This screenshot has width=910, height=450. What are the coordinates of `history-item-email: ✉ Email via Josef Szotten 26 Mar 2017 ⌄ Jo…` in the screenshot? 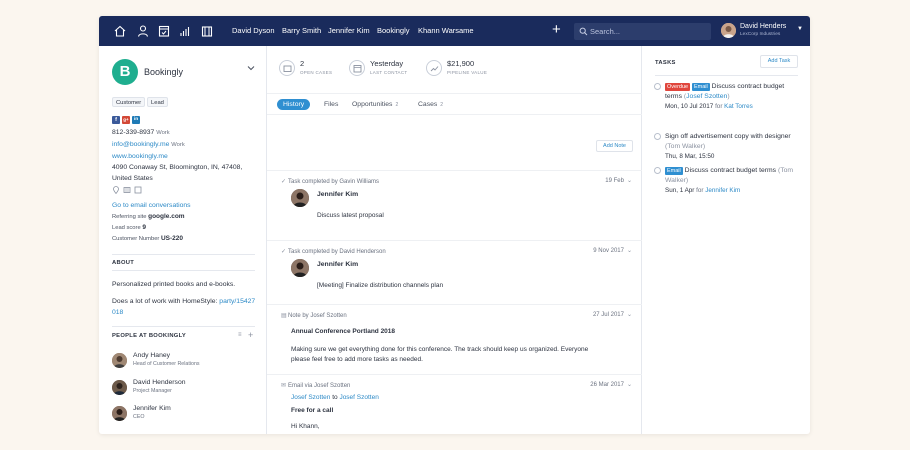 It's located at (454, 404).